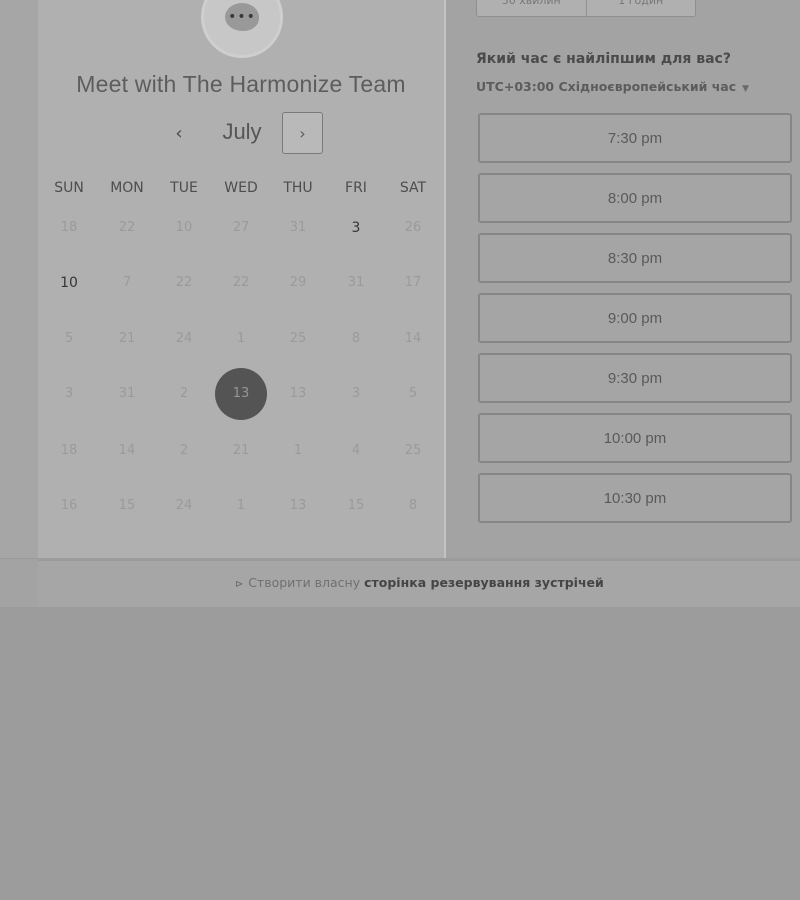 This screenshot has height=900, width=800. I want to click on calendar-day-selected: 13, so click(241, 394).